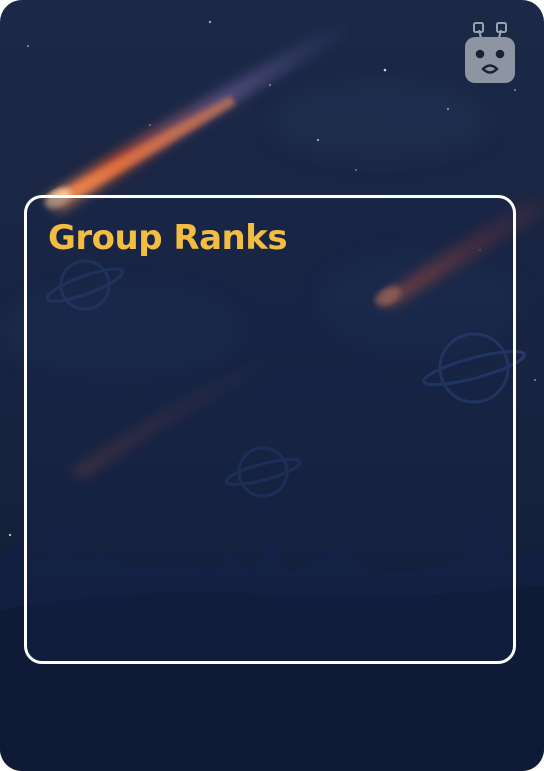 The image size is (544, 771). I want to click on panel-title: Group Ranks, so click(168, 238).